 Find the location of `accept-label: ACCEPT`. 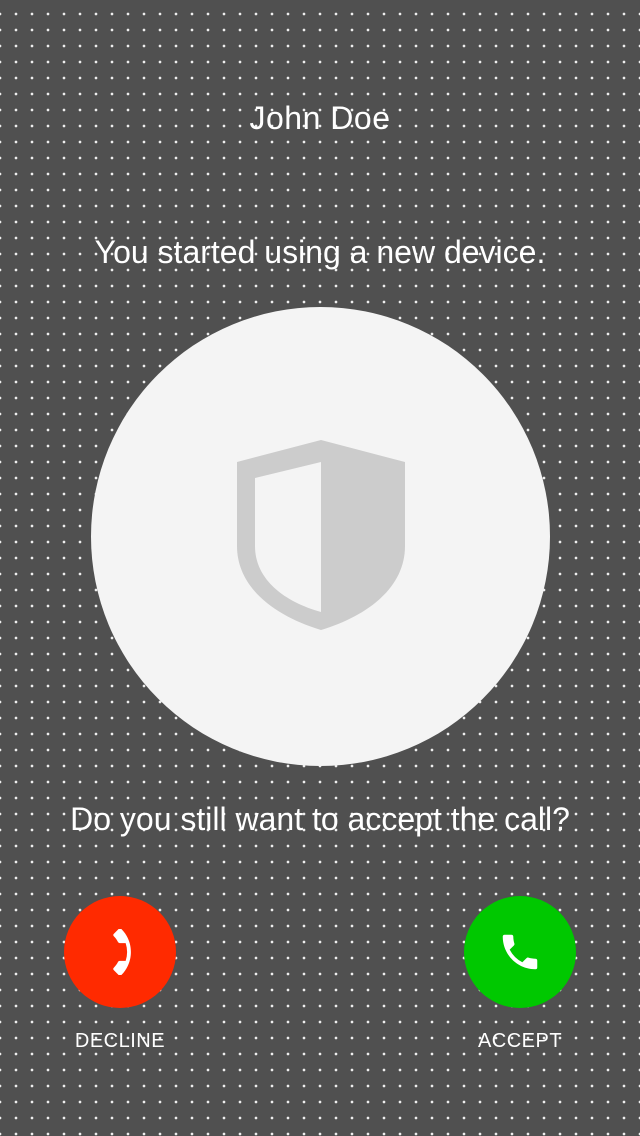

accept-label: ACCEPT is located at coordinates (520, 1041).